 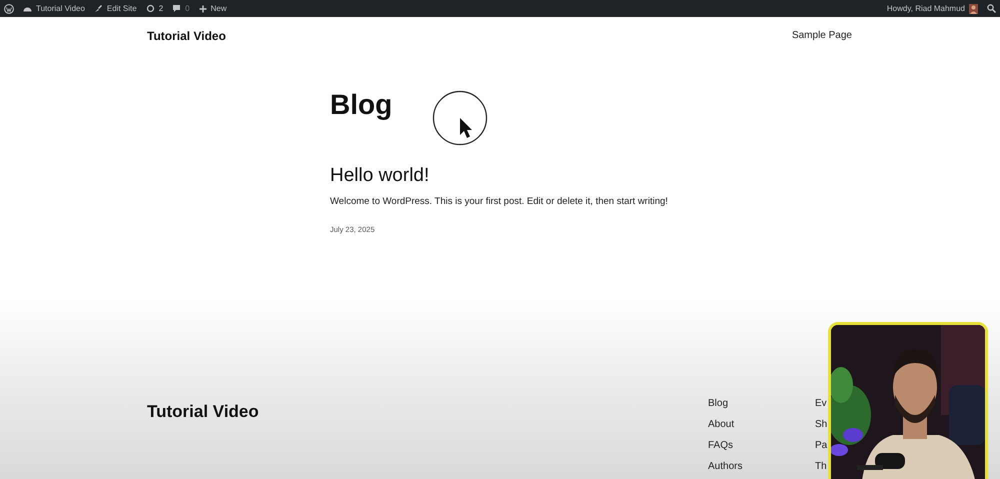 I want to click on wordpress-logo-icon, so click(x=9, y=9).